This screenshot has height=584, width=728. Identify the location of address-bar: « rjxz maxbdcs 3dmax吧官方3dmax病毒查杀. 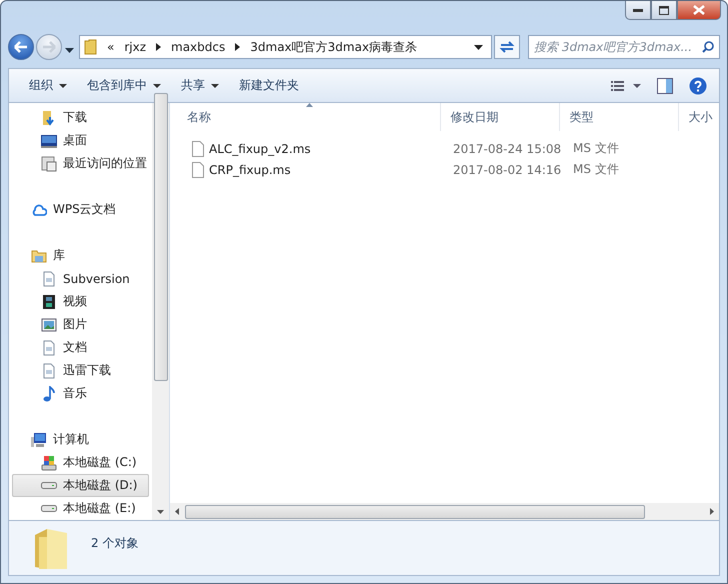
(285, 47).